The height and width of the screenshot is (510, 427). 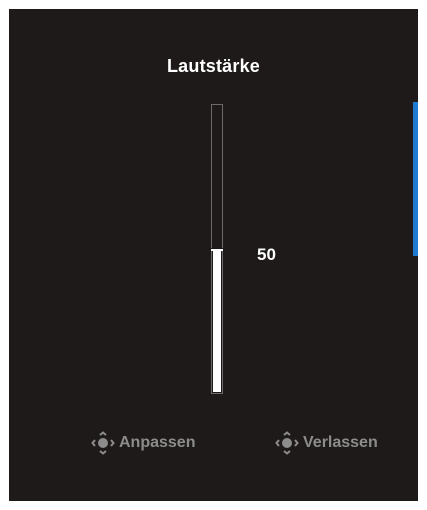 What do you see at coordinates (157, 442) in the screenshot?
I see `adjust-hint-label: Anpassen` at bounding box center [157, 442].